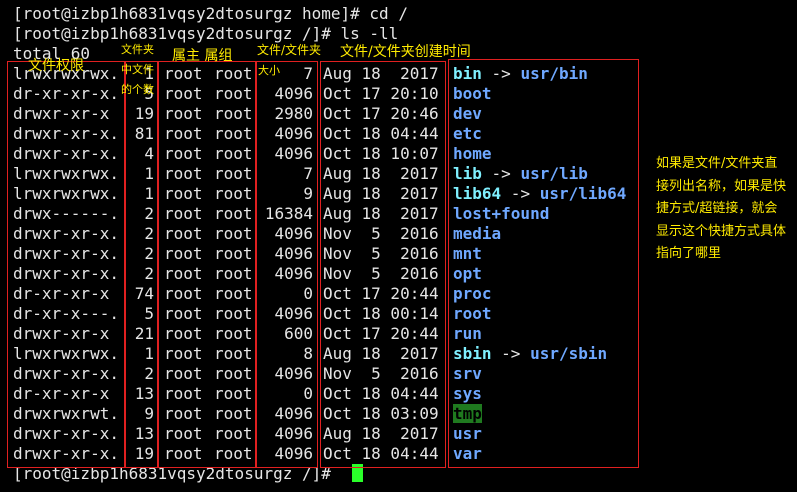  Describe the element at coordinates (207, 264) in the screenshot. I see `annotation-box-owner-group` at that location.